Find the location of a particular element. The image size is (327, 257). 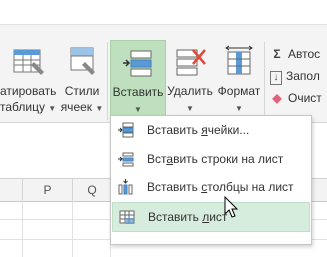

format-button: Формат ▼ is located at coordinates (239, 80).